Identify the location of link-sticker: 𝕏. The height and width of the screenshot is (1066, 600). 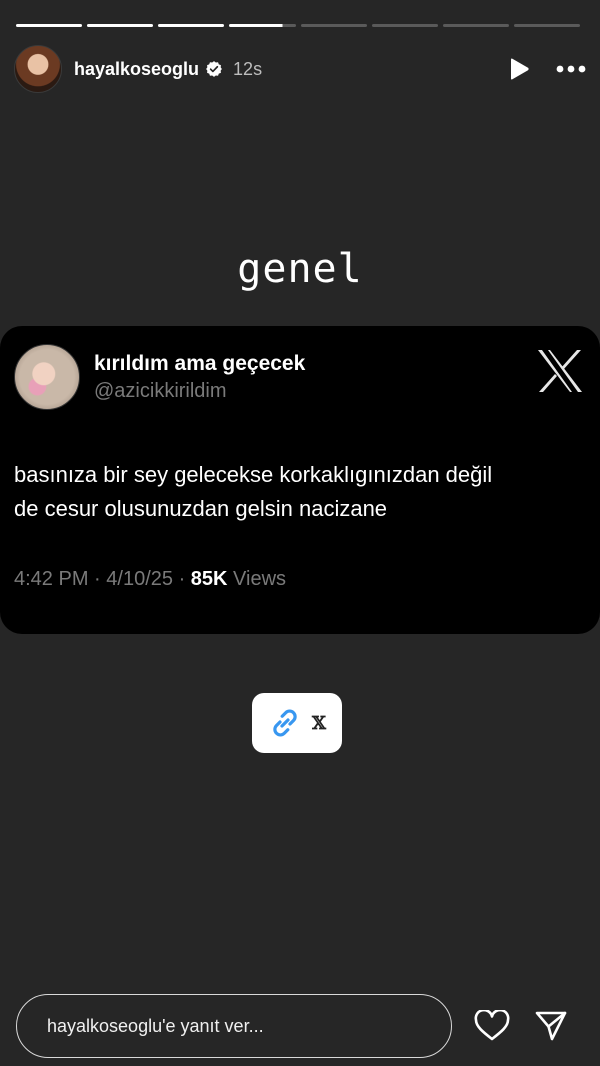
(297, 723).